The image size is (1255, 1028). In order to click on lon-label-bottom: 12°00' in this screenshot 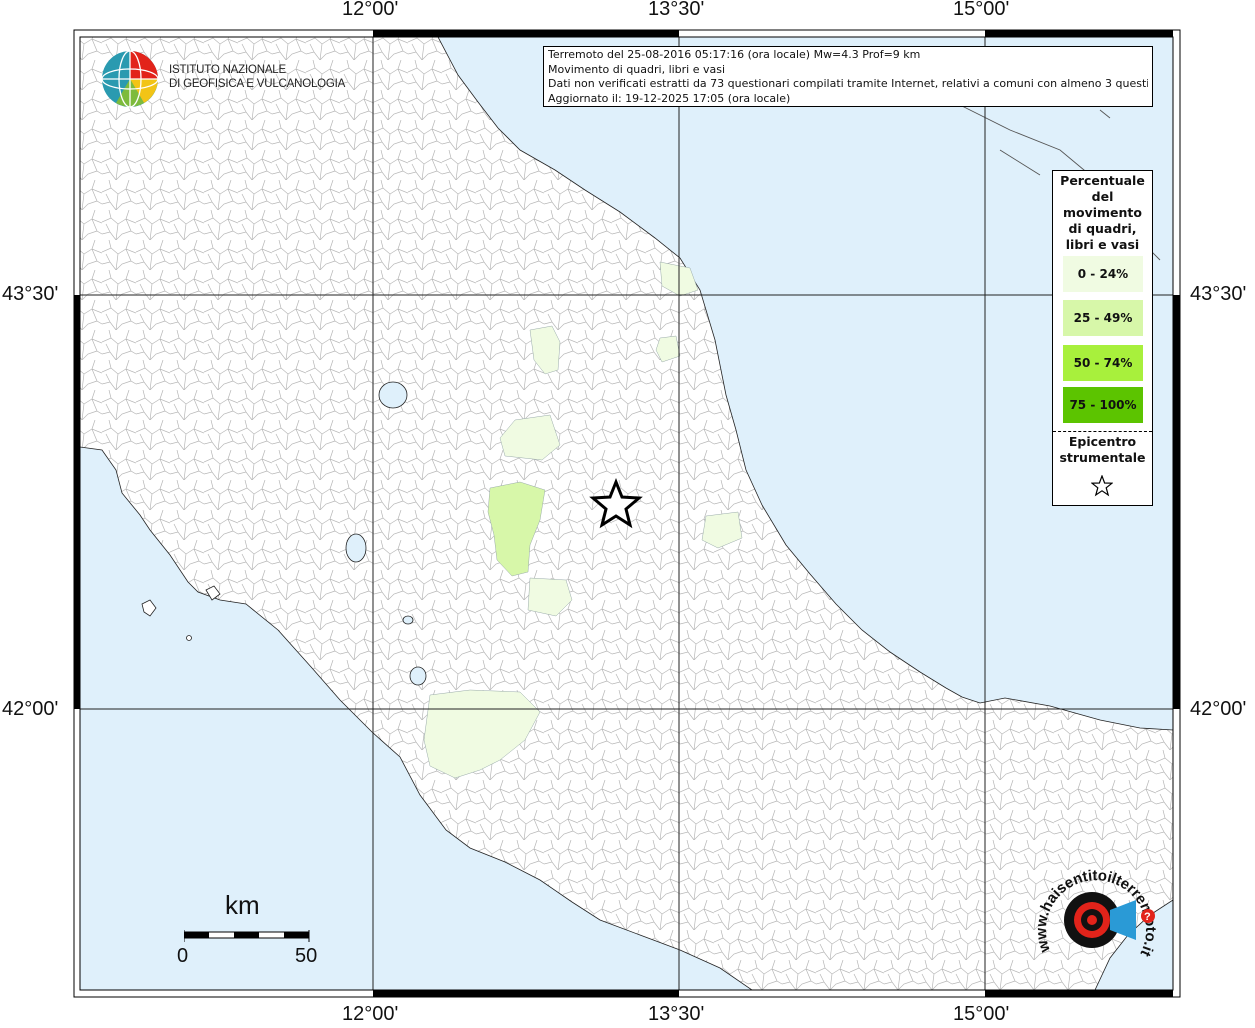, I will do `click(370, 1014)`.